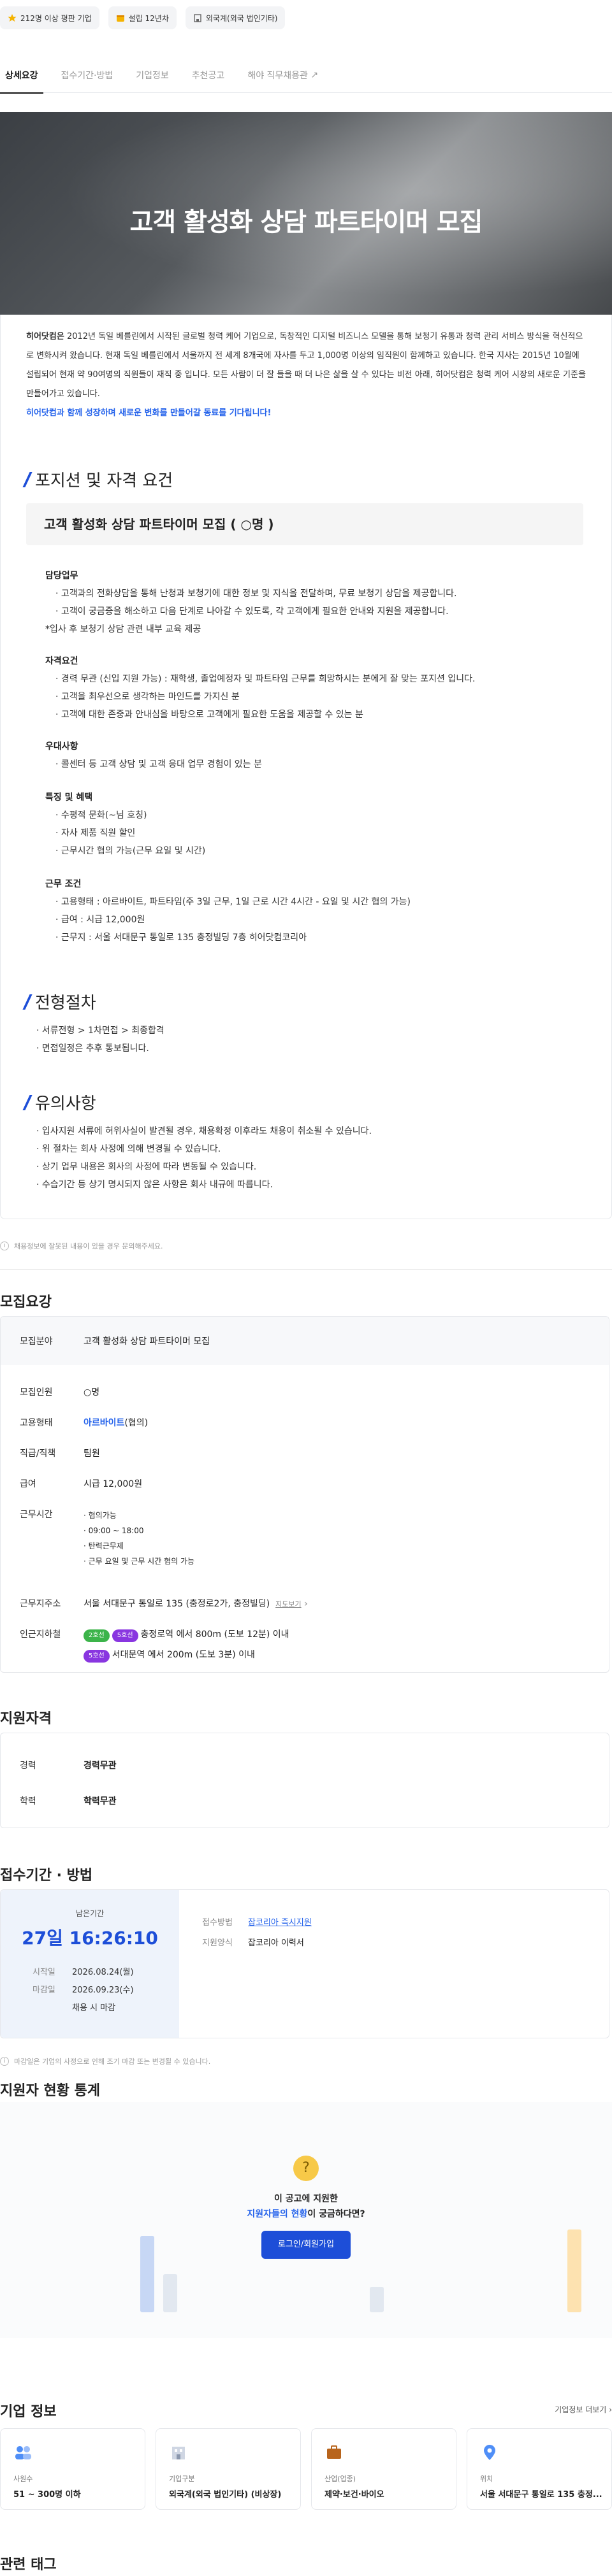 The height and width of the screenshot is (2576, 612). What do you see at coordinates (113, 1484) in the screenshot?
I see `row-value: 시급 12,000원` at bounding box center [113, 1484].